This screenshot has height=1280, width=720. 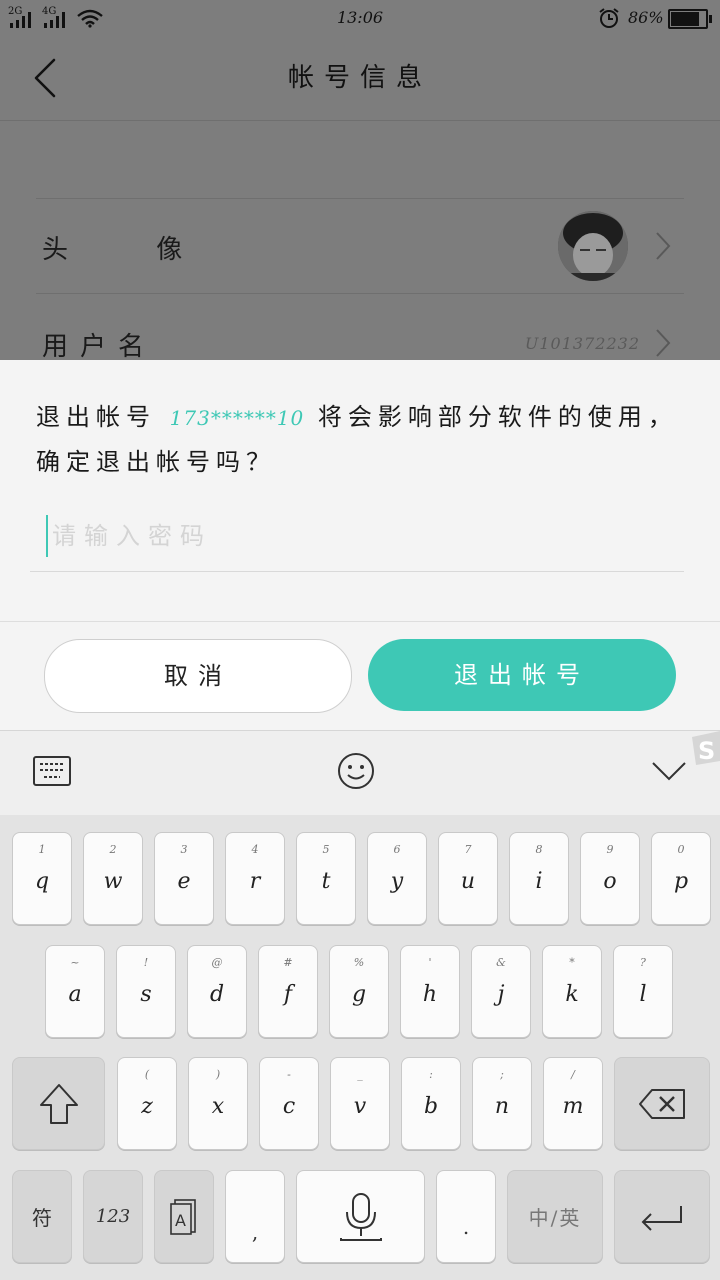 What do you see at coordinates (217, 991) in the screenshot?
I see `key-d: @ d` at bounding box center [217, 991].